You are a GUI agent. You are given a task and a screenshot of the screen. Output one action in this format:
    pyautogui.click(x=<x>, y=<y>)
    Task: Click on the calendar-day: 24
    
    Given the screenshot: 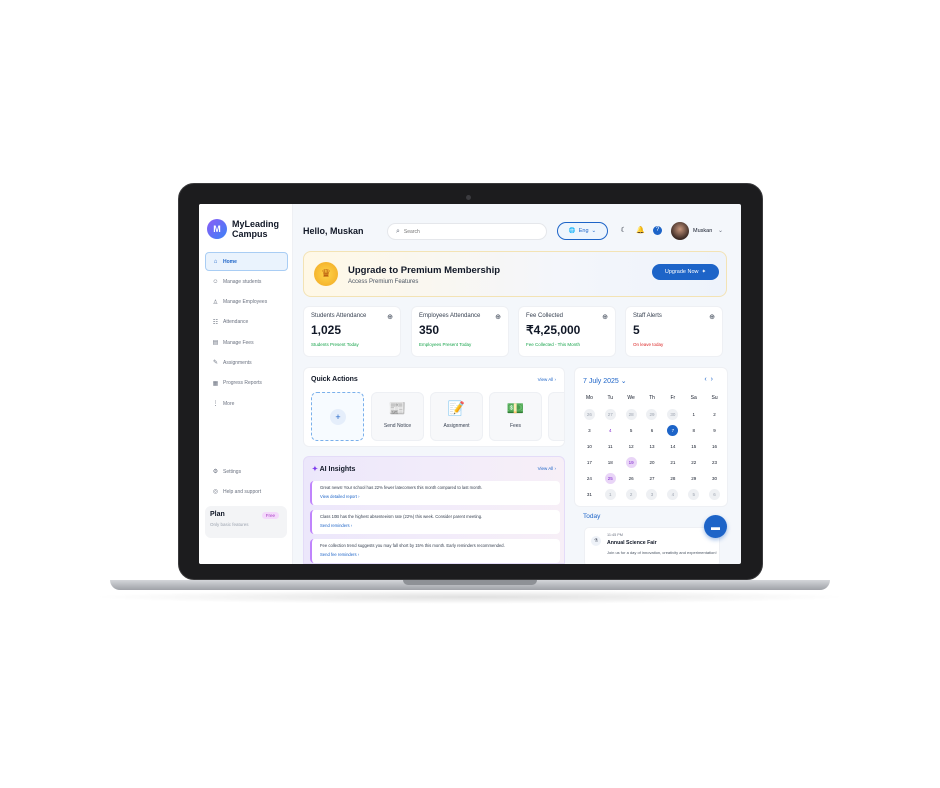 What is the action you would take?
    pyautogui.click(x=589, y=478)
    